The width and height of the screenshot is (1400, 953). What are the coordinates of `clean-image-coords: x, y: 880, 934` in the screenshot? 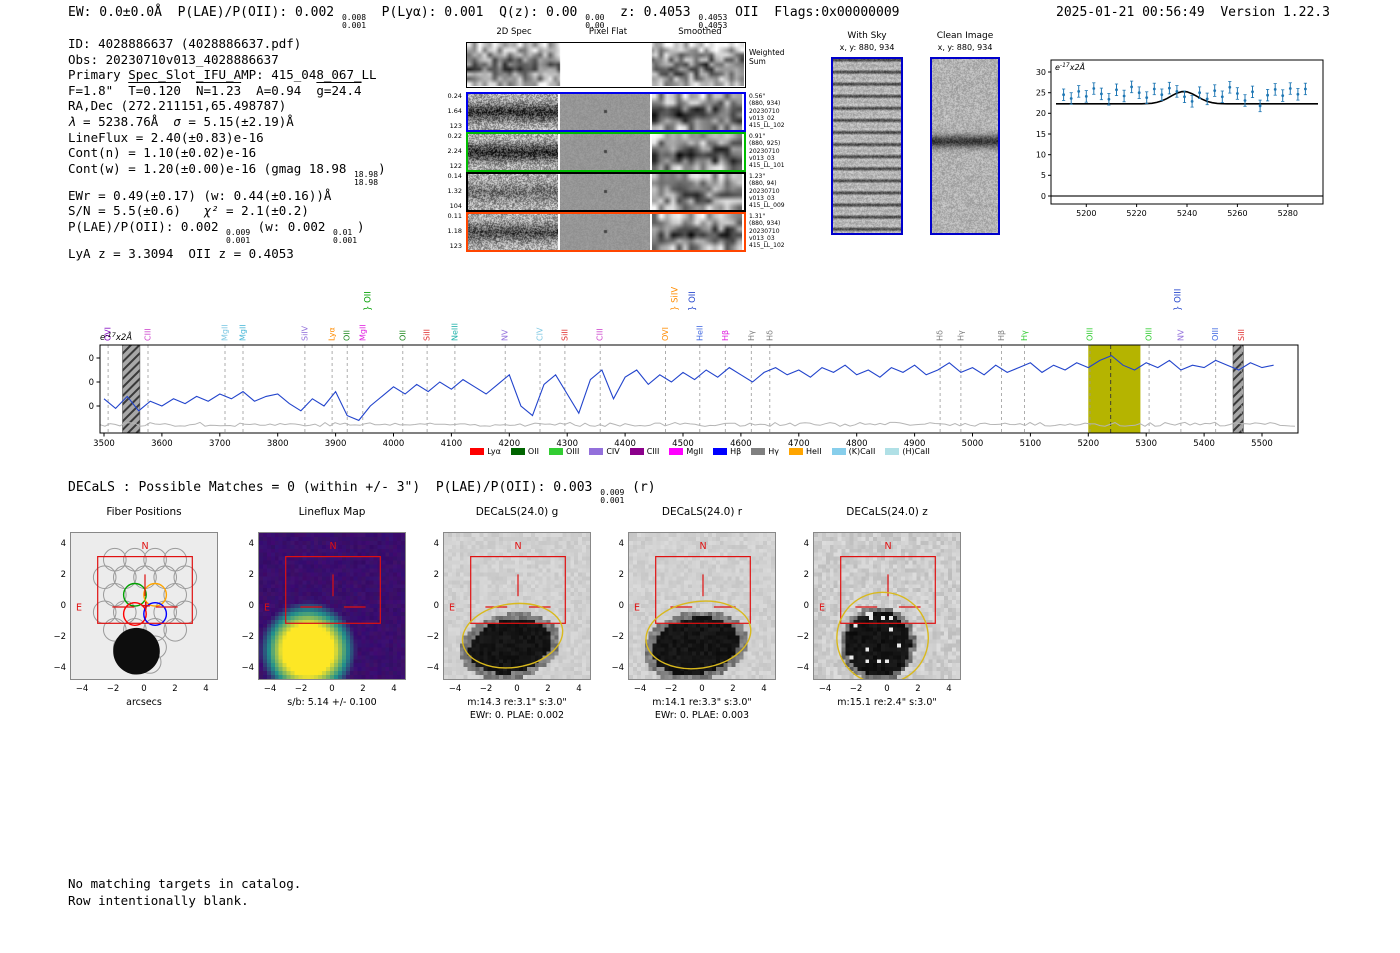 It's located at (965, 47).